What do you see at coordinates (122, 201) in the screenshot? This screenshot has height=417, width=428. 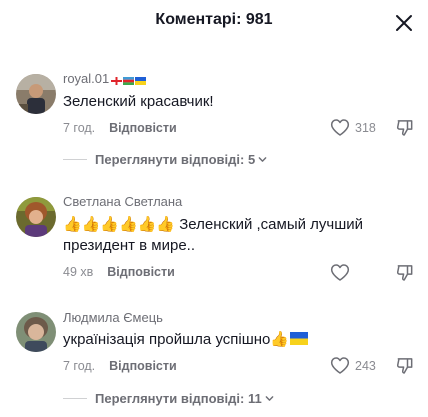 I see `comment-author: Светлана Светлана` at bounding box center [122, 201].